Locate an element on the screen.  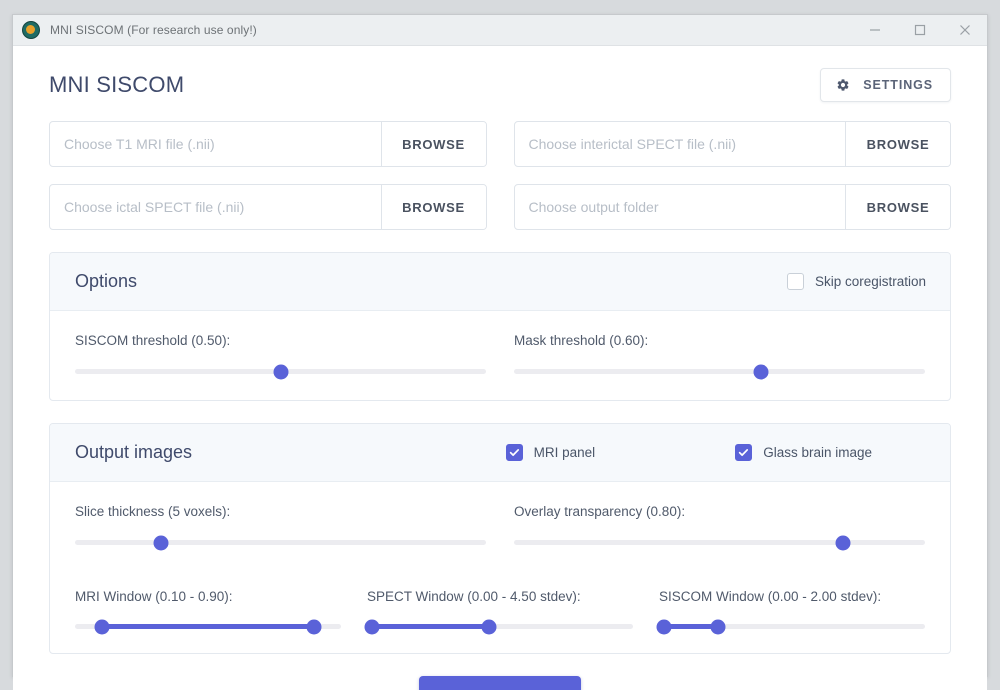
mri-window-fill is located at coordinates (208, 626).